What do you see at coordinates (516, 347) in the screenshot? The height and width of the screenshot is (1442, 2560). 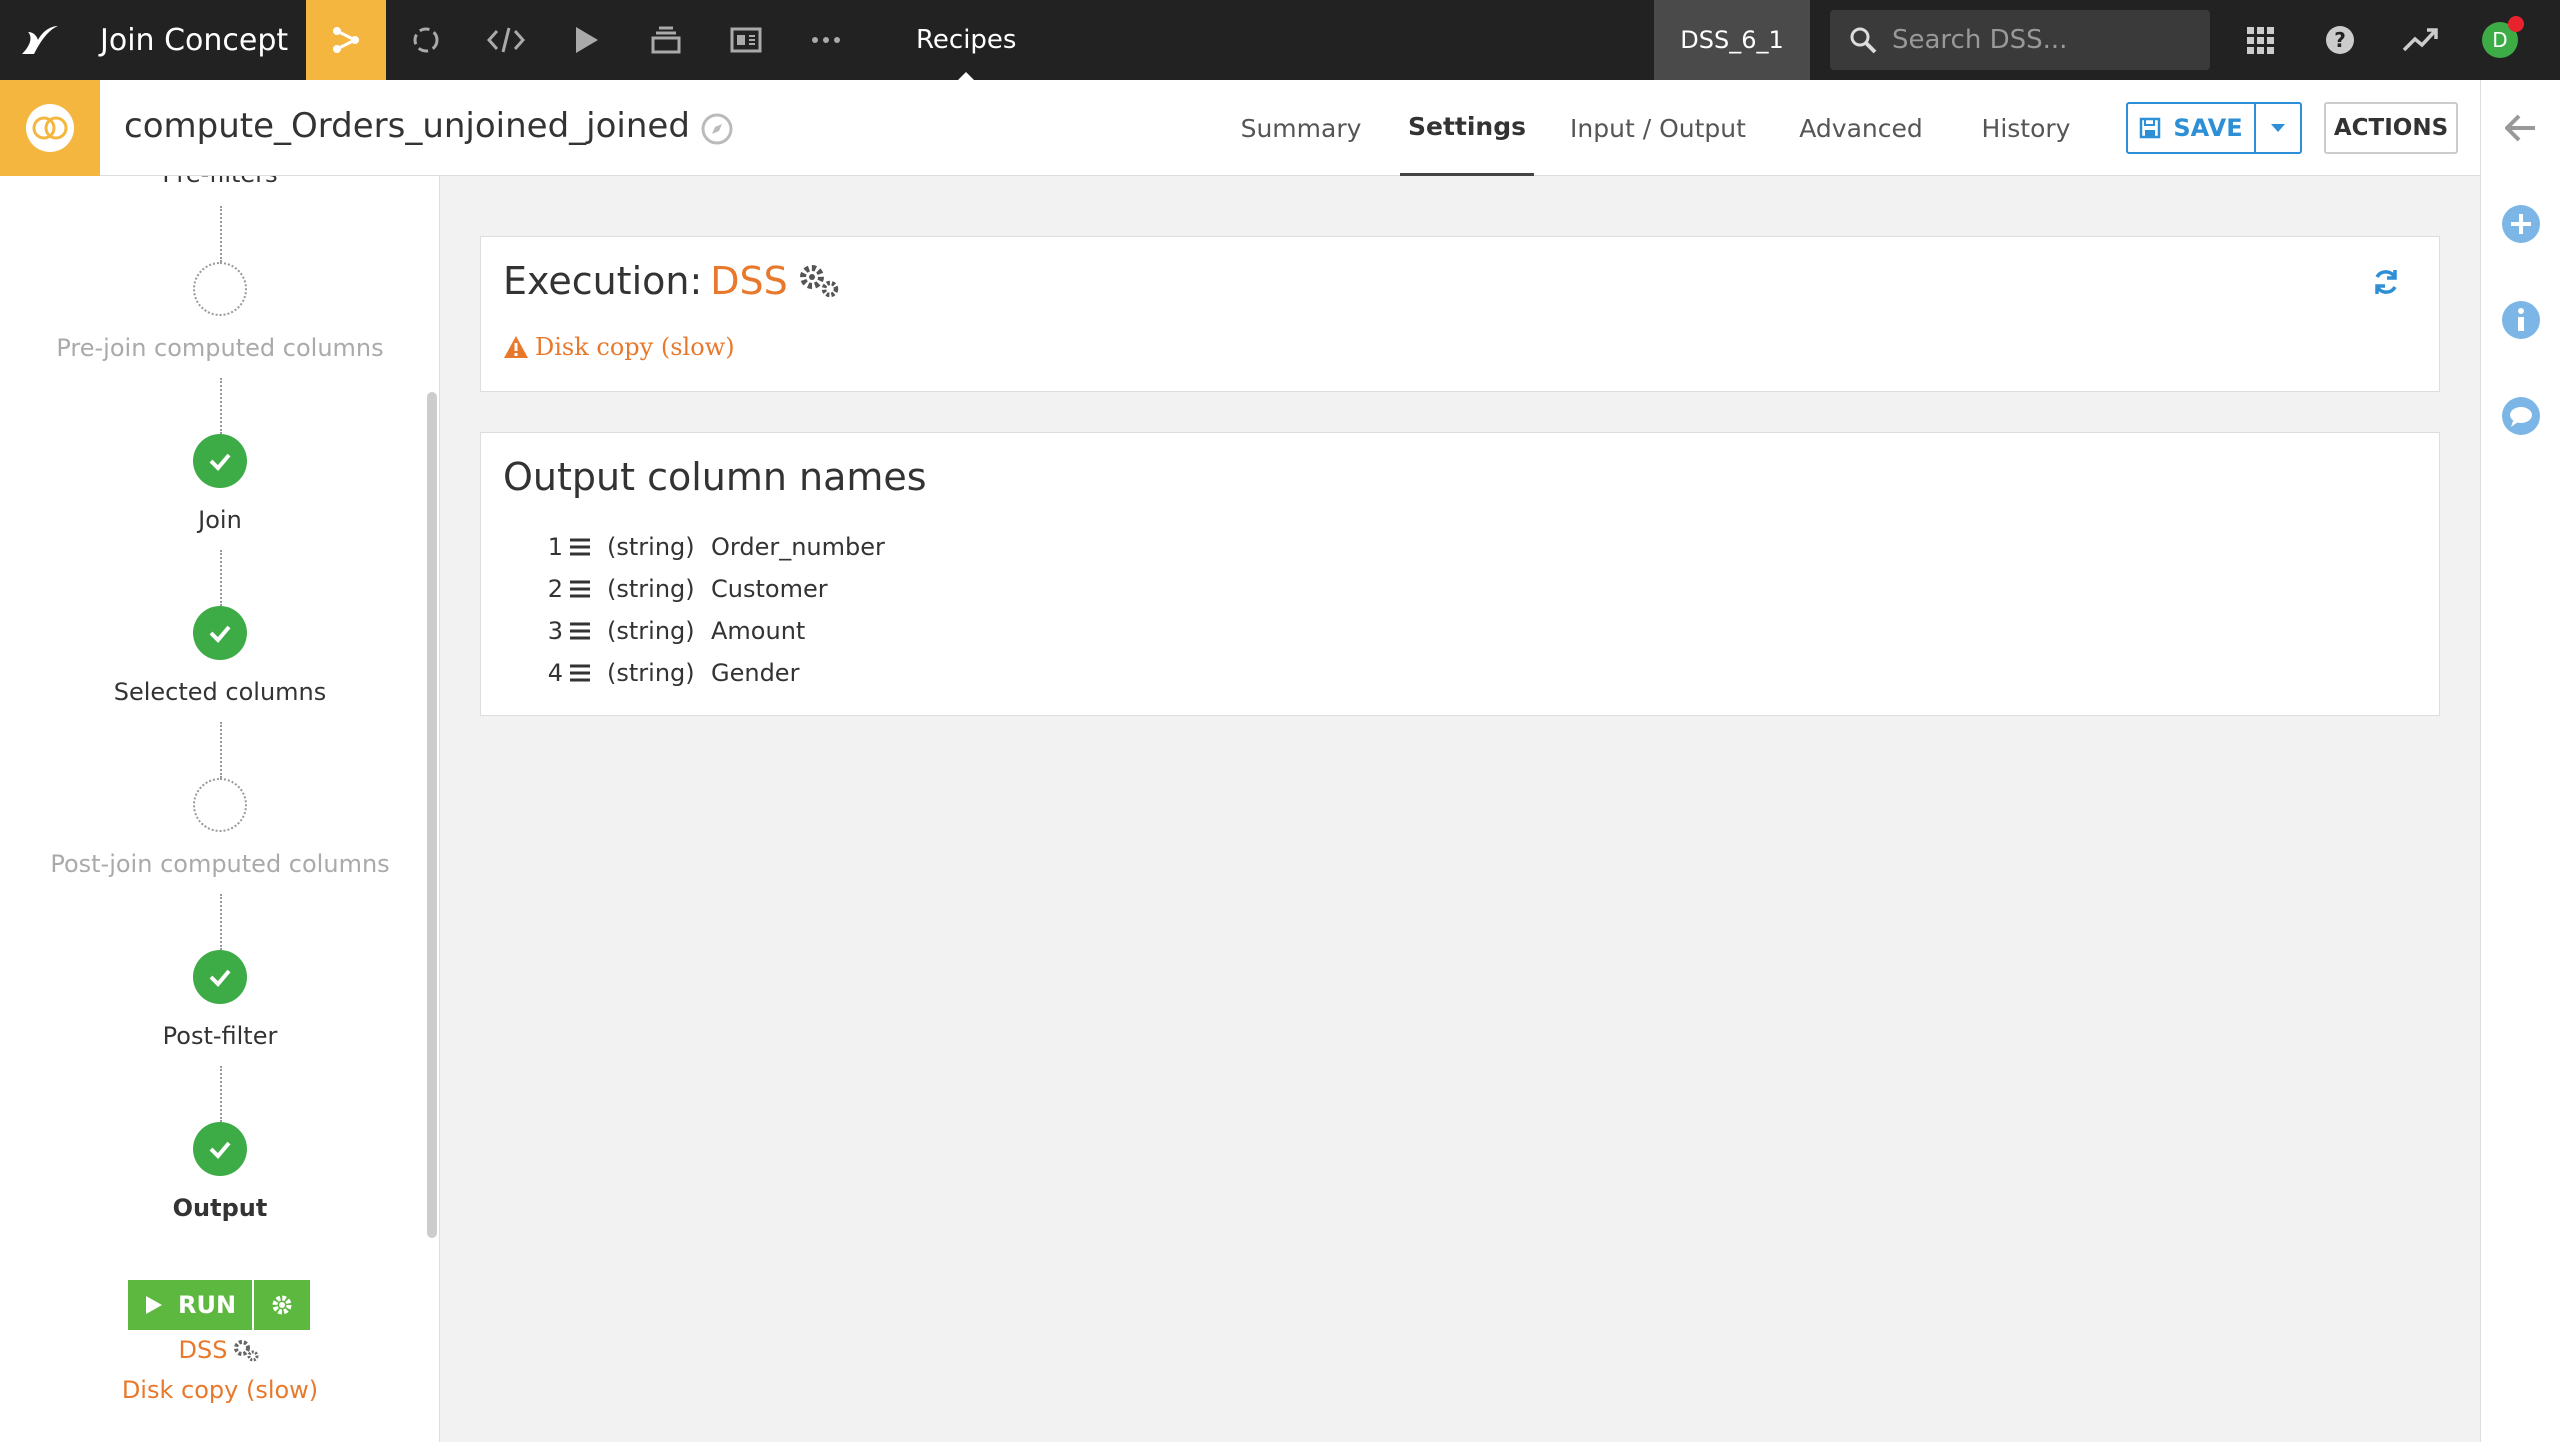 I see `warning-icon` at bounding box center [516, 347].